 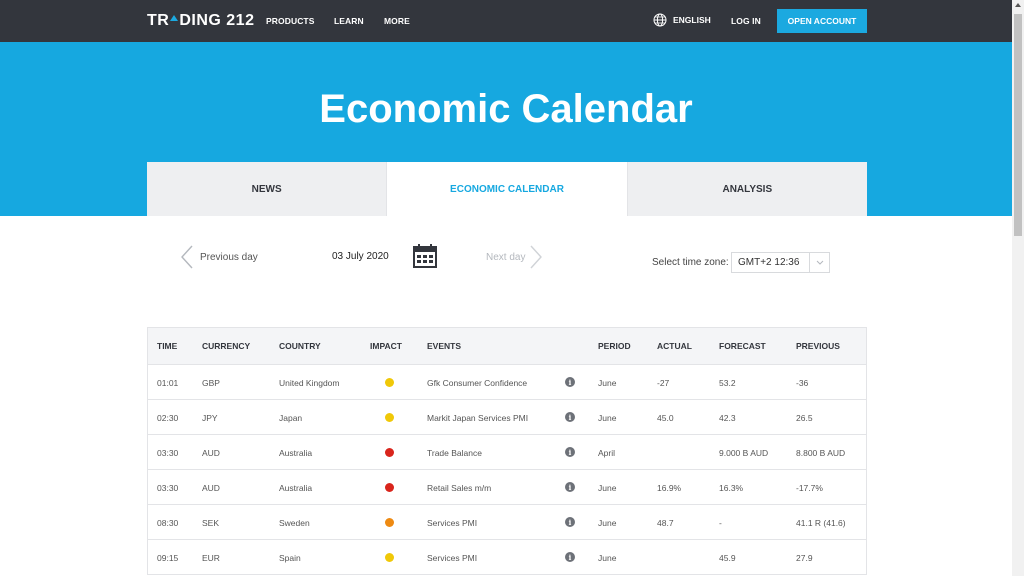 What do you see at coordinates (690, 262) in the screenshot?
I see `timezone-label: Select time zone:` at bounding box center [690, 262].